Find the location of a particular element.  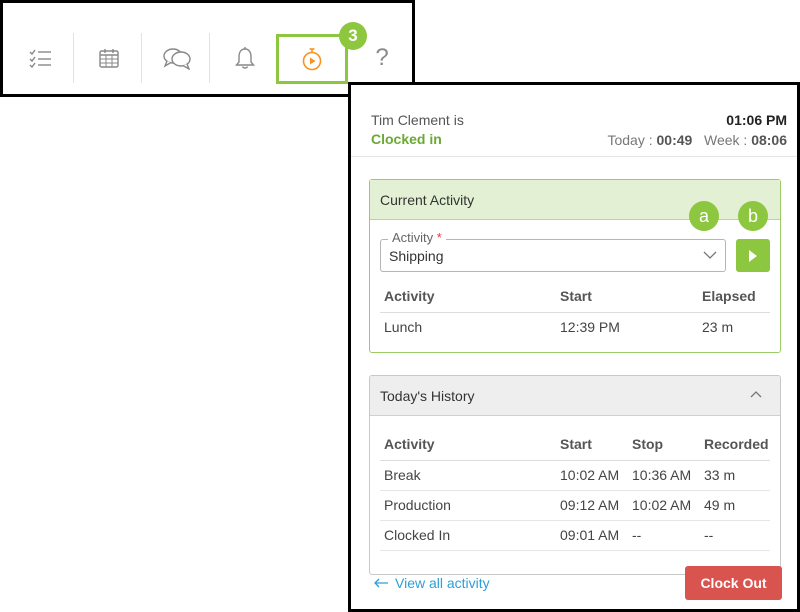

cell-start: 09:01 AM is located at coordinates (592, 535).